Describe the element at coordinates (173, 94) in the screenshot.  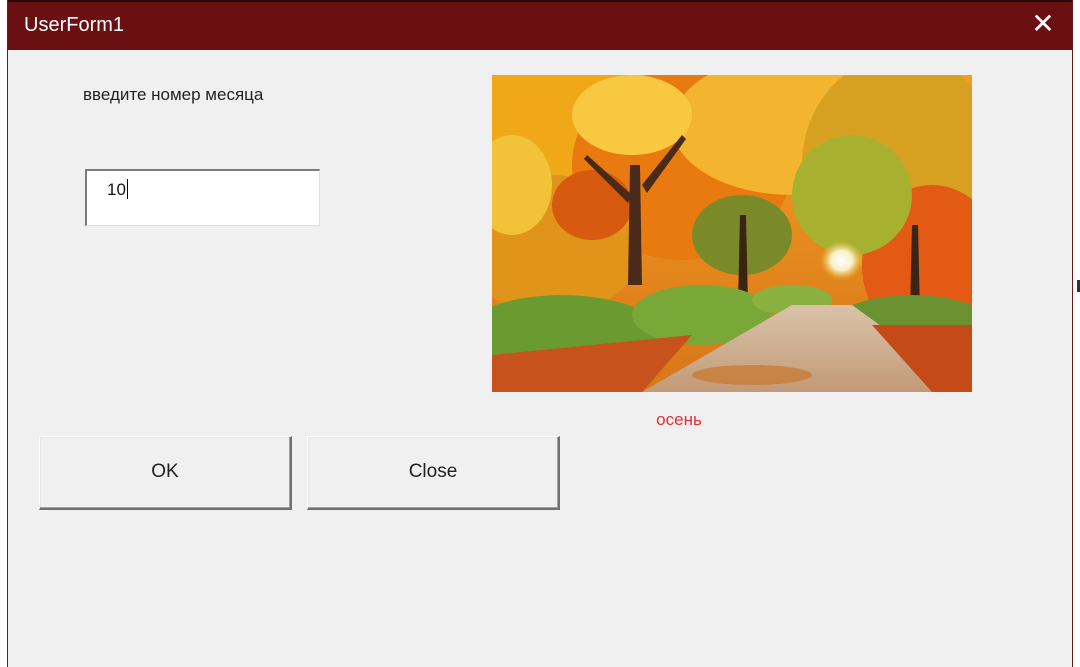
I see `month-prompt-label: введите номер месяца` at that location.